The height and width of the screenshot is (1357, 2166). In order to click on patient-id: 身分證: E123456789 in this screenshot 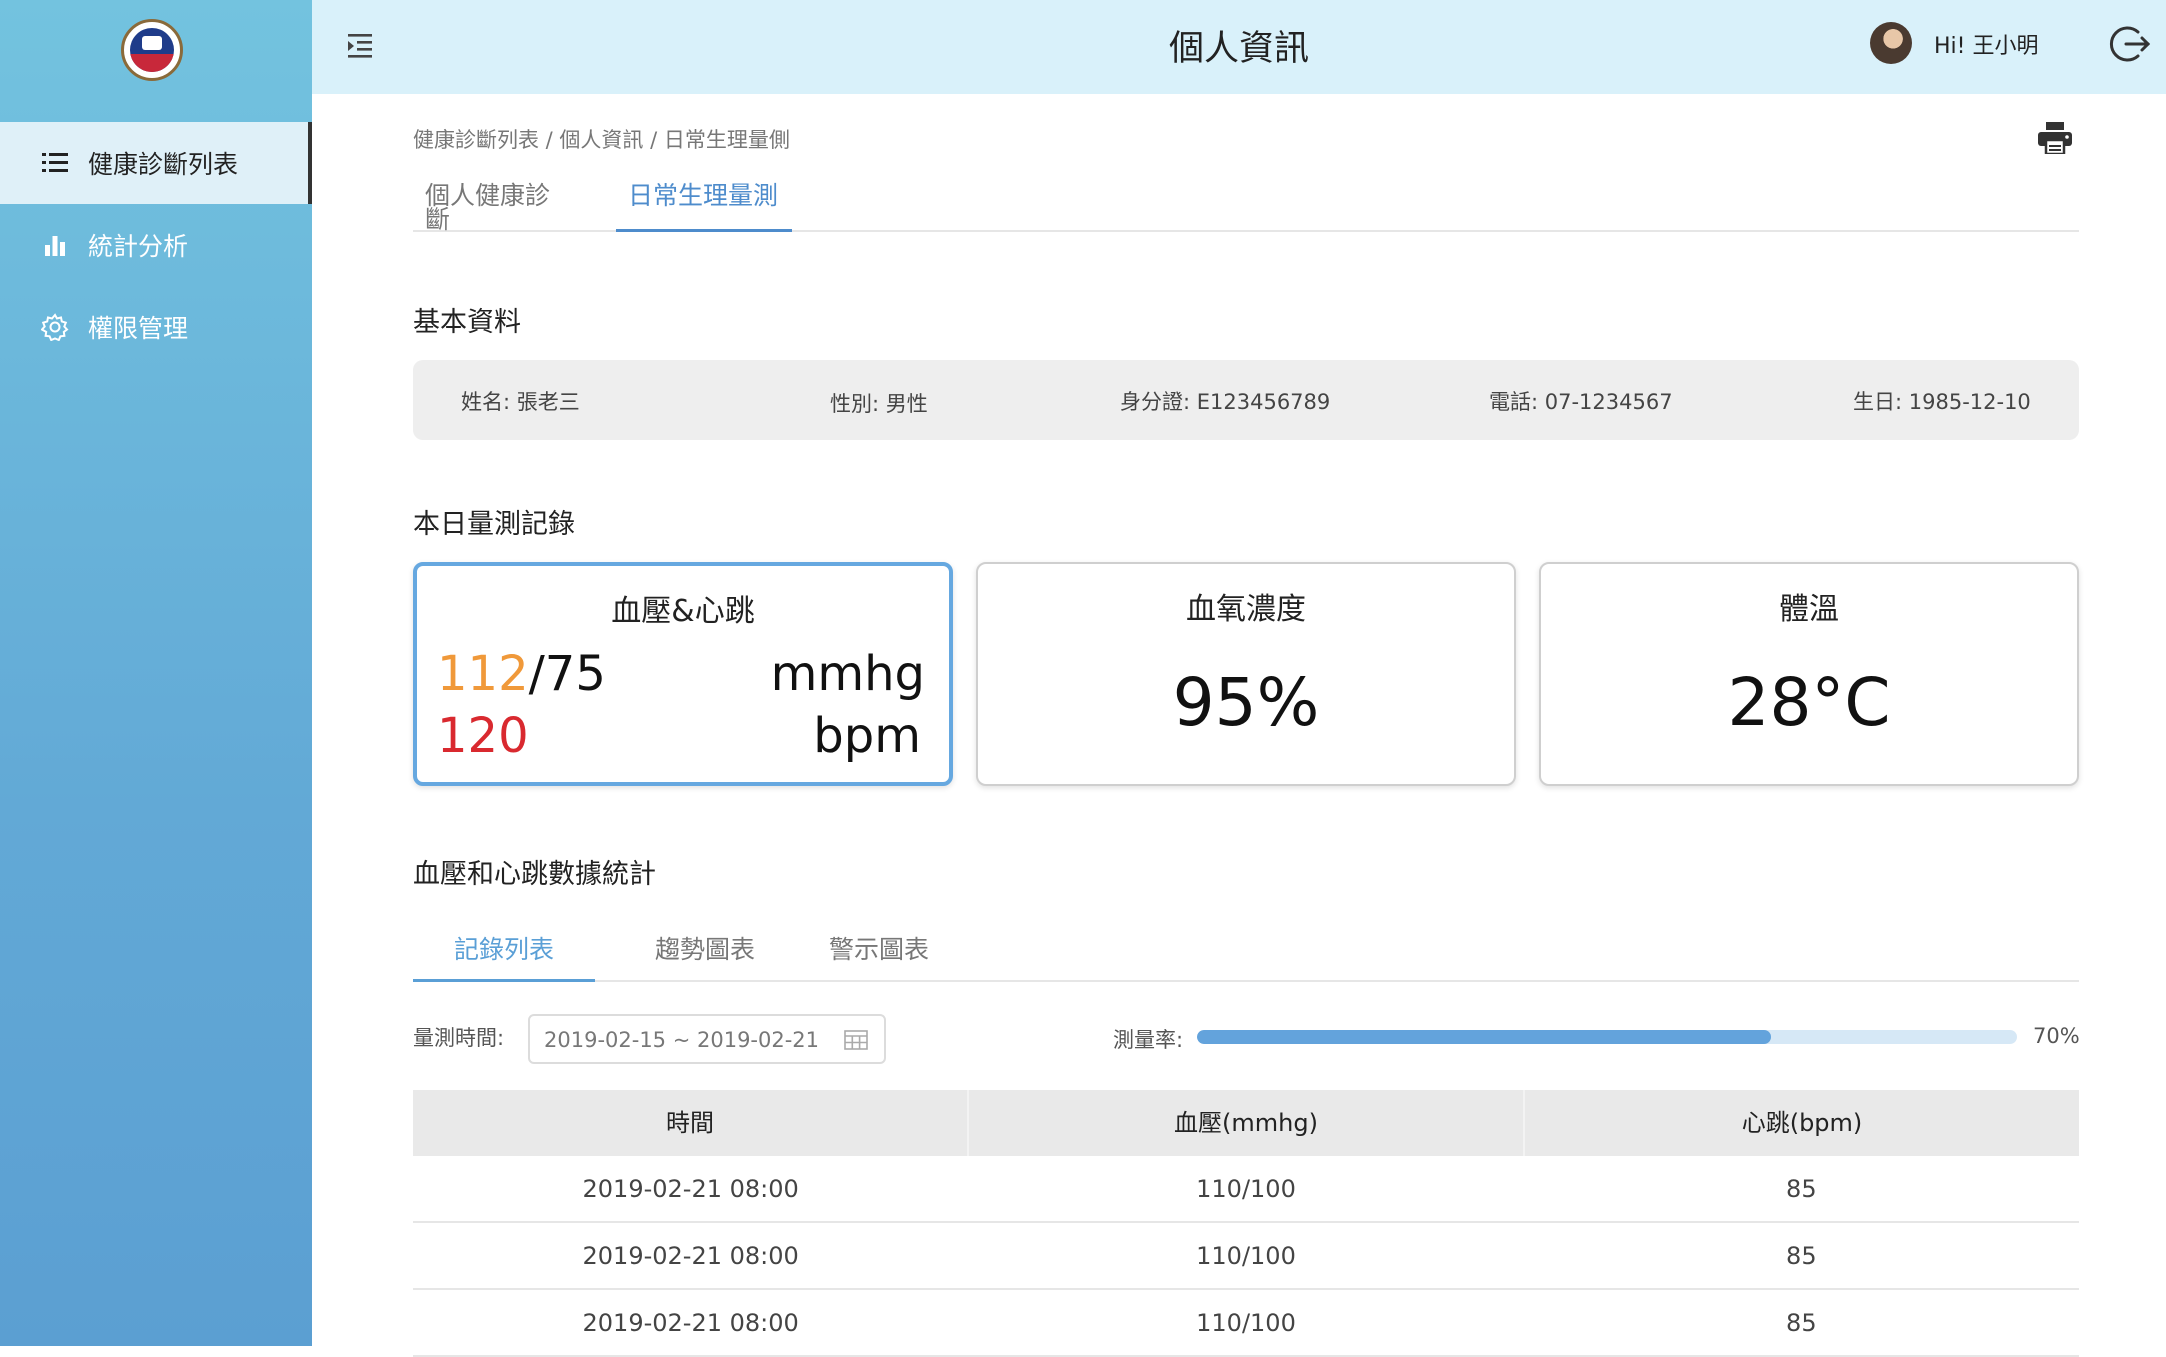, I will do `click(1225, 402)`.